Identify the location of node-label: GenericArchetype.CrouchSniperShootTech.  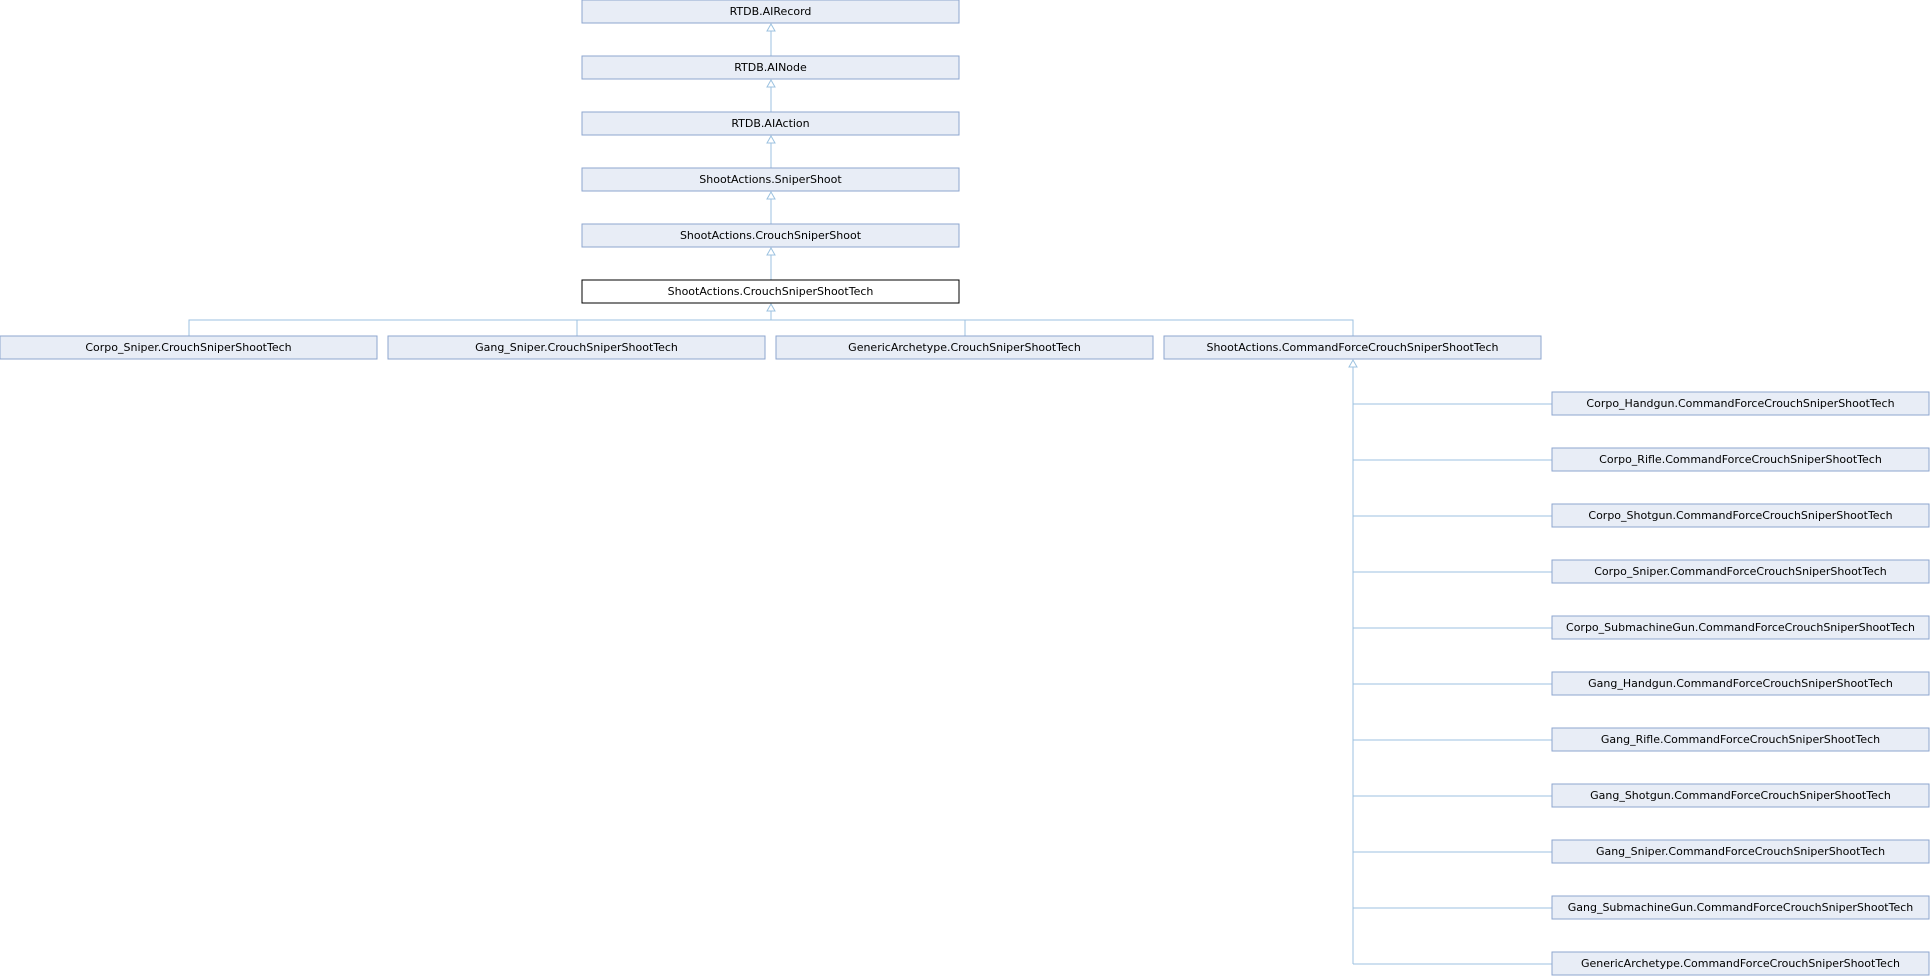
(964, 347).